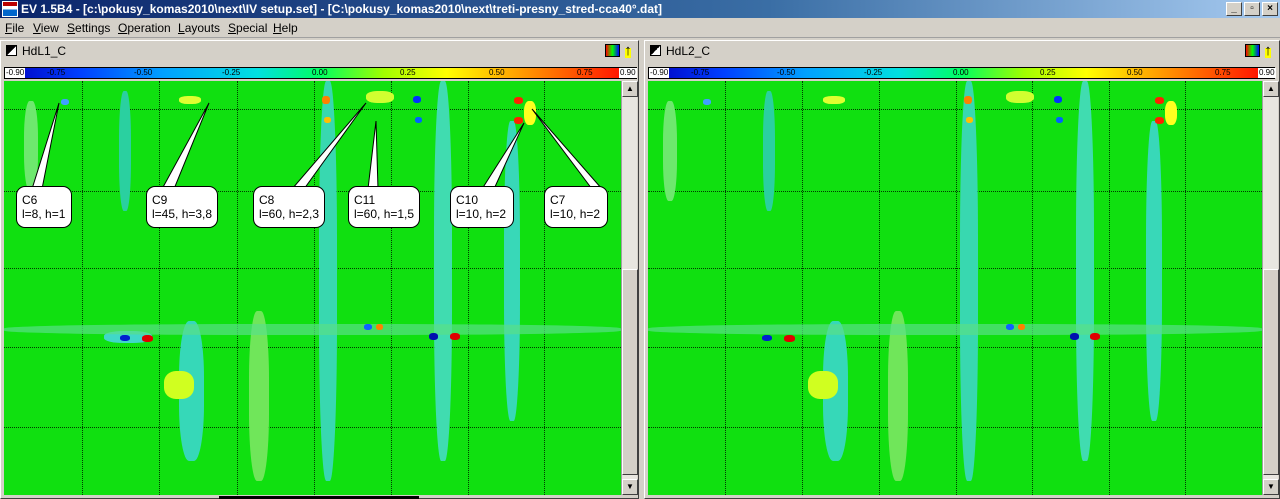 Image resolution: width=1280 pixels, height=499 pixels. Describe the element at coordinates (44, 207) in the screenshot. I see `callout-c6: C6 l=8, h=1` at that location.